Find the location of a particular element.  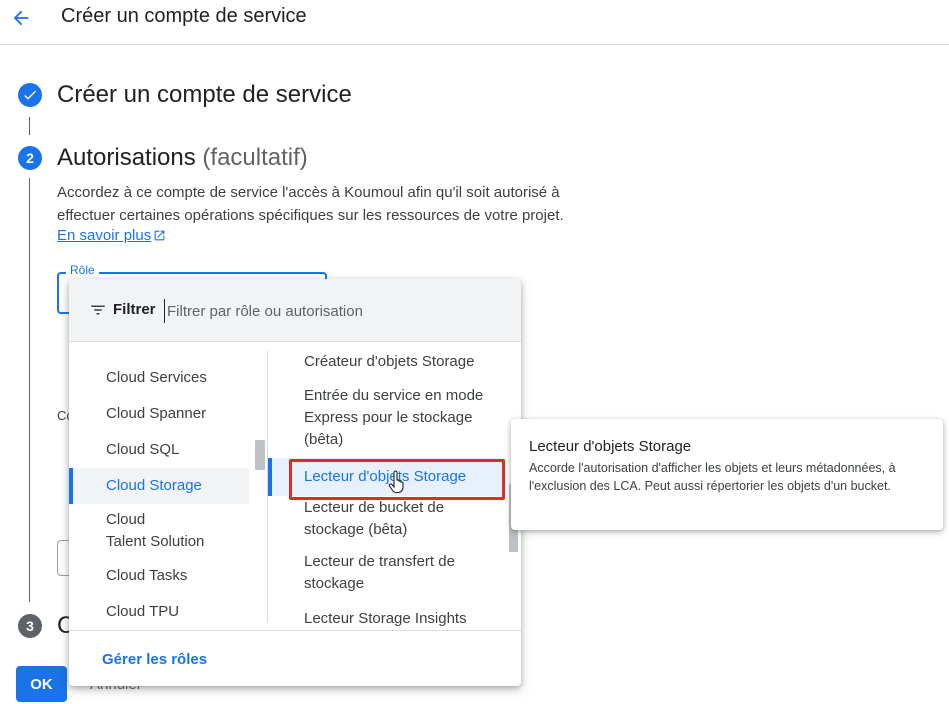

service-item-cloud-storage: Cloud Storage is located at coordinates (159, 486).